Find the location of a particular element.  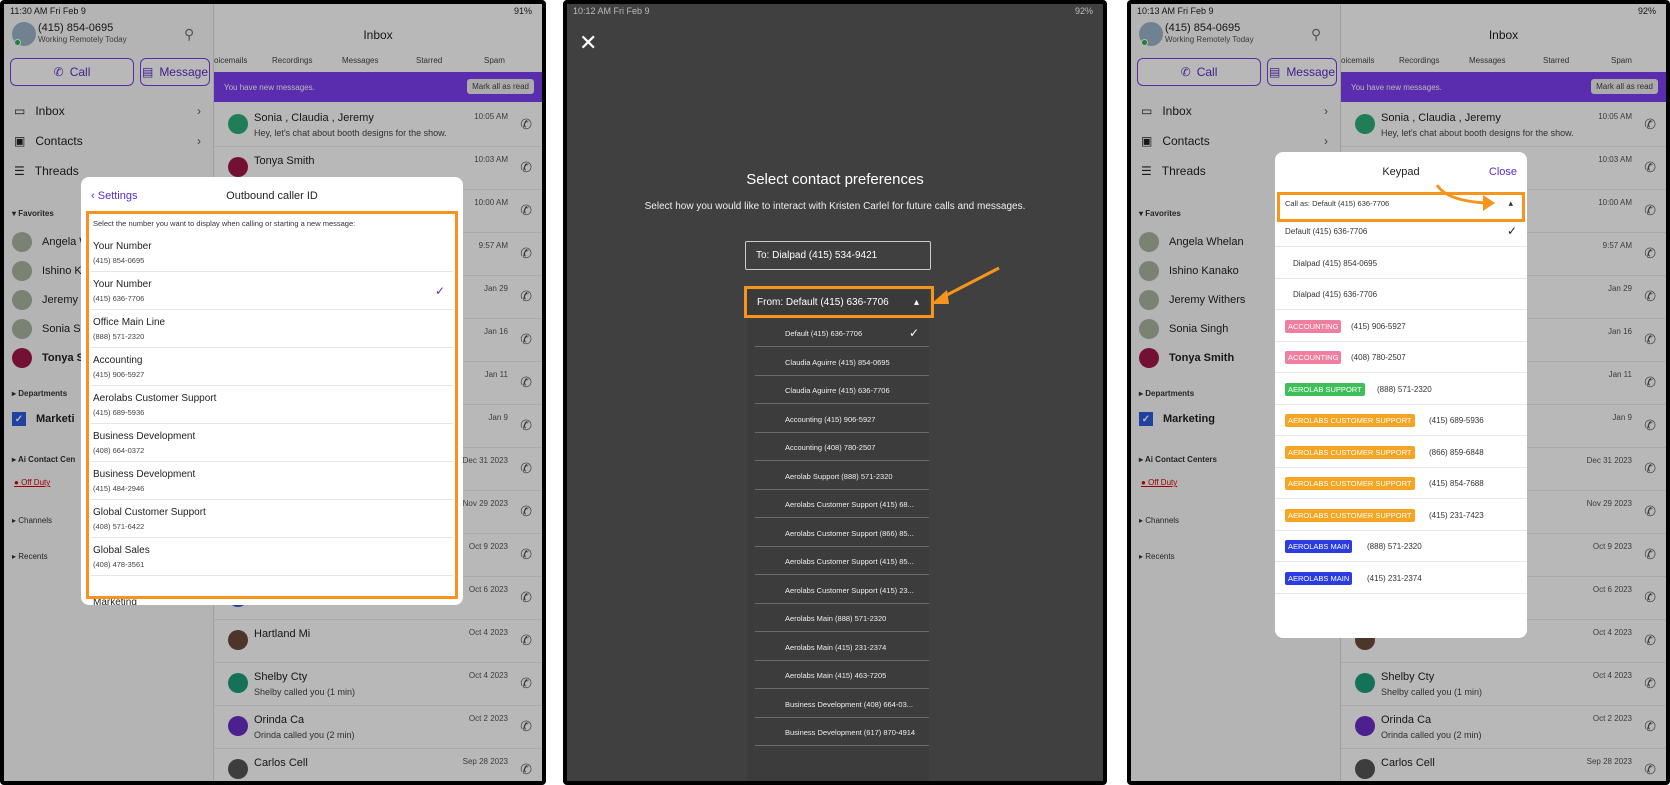

option-label: Aerolabs Main (415) 231-2374 is located at coordinates (836, 647).